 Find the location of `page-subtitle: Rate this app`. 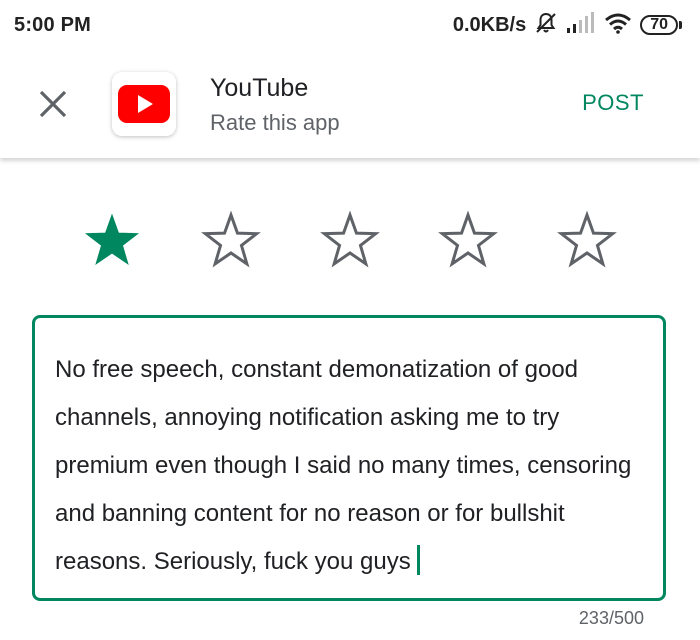

page-subtitle: Rate this app is located at coordinates (275, 122).